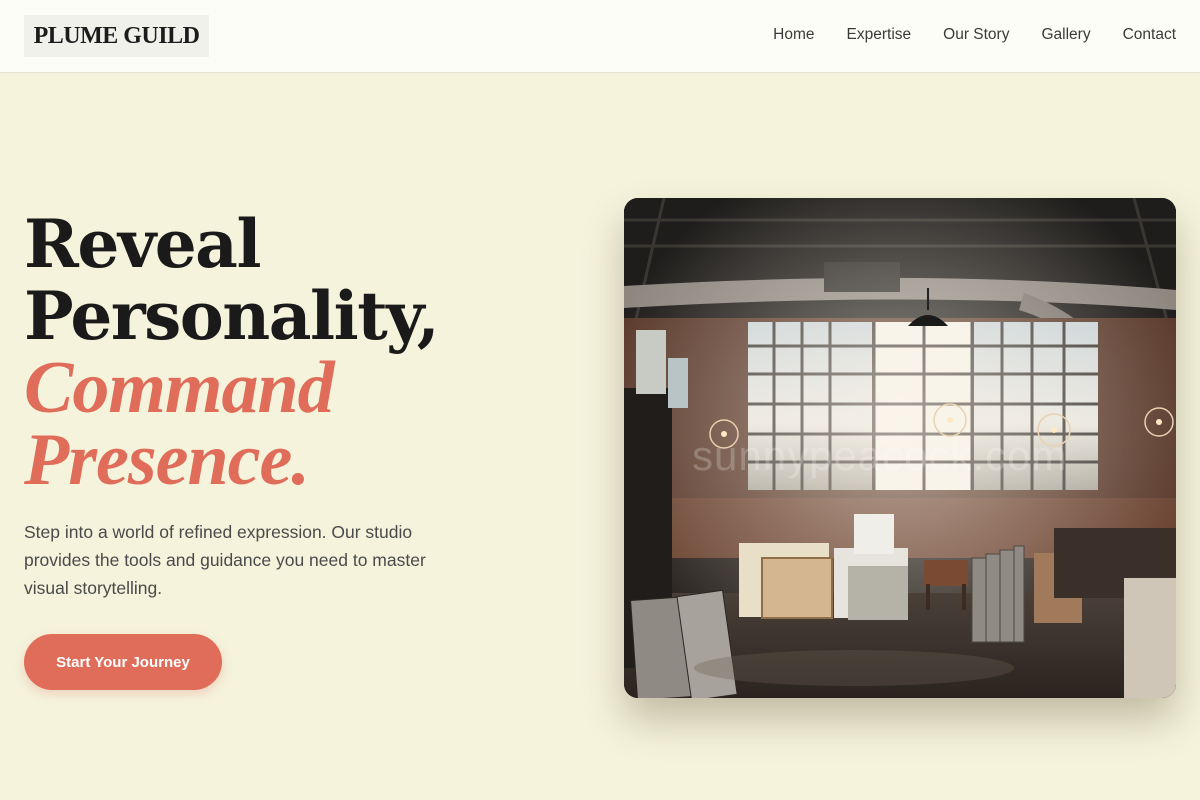 The image size is (1200, 800). What do you see at coordinates (880, 455) in the screenshot?
I see `image-watermark: sunnypeacock.com` at bounding box center [880, 455].